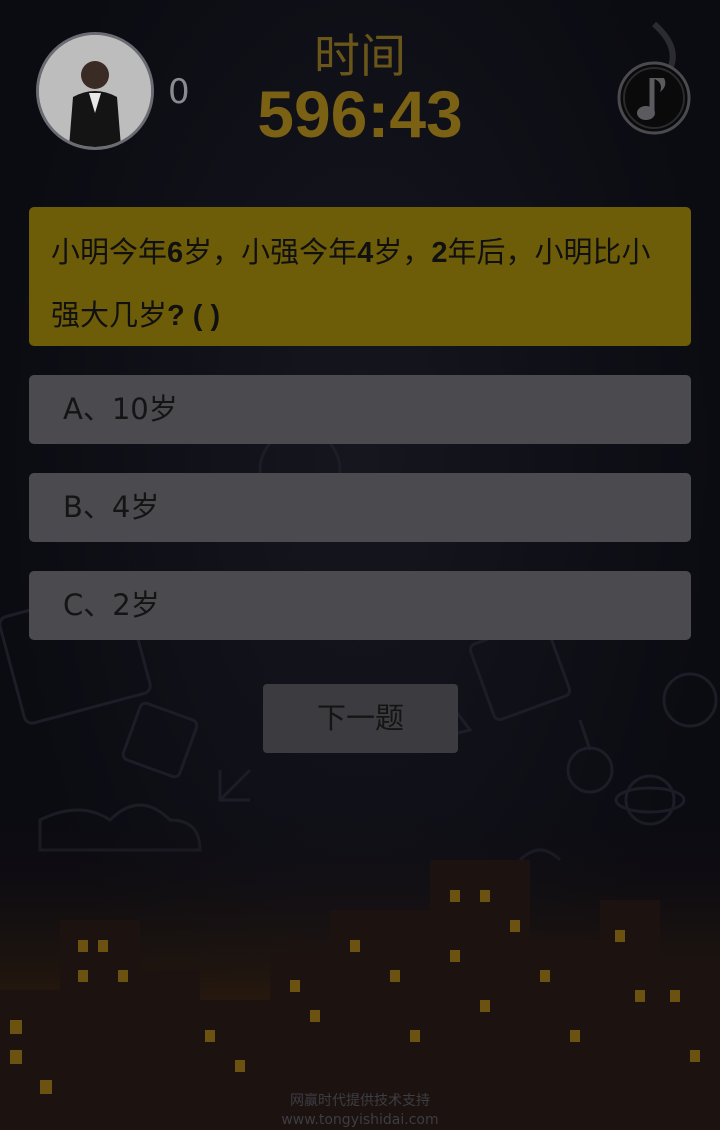 The width and height of the screenshot is (720, 1130). What do you see at coordinates (360, 1101) in the screenshot?
I see `footer-credit-line1: 网赢时代提供技术支持` at bounding box center [360, 1101].